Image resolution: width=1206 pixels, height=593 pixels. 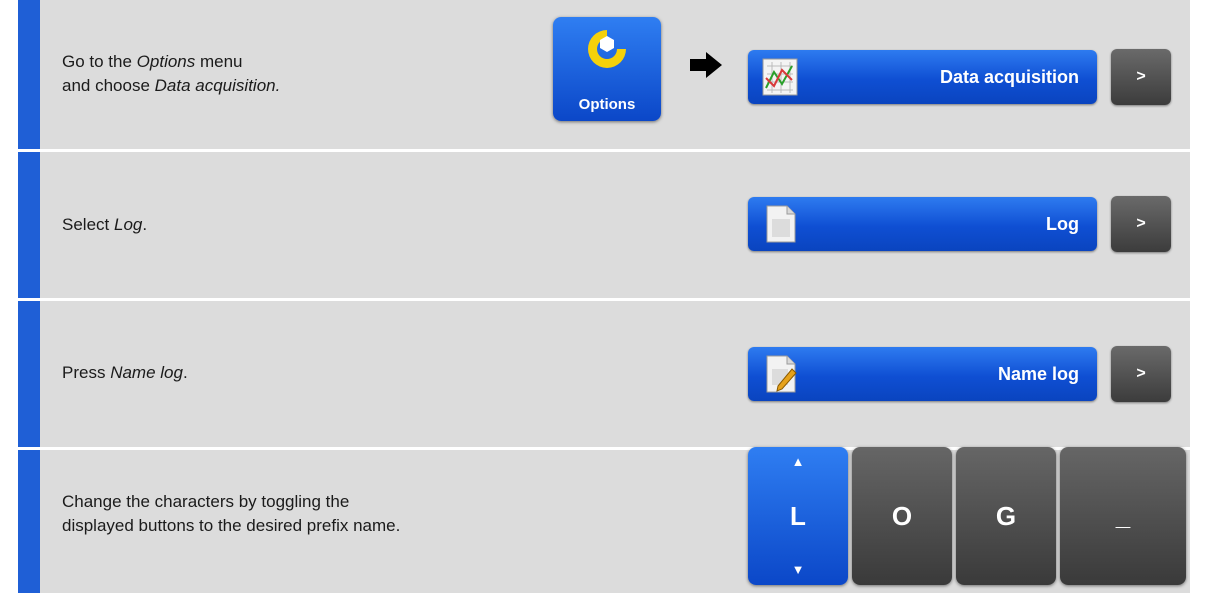 I want to click on char-value: _, so click(x=1123, y=516).